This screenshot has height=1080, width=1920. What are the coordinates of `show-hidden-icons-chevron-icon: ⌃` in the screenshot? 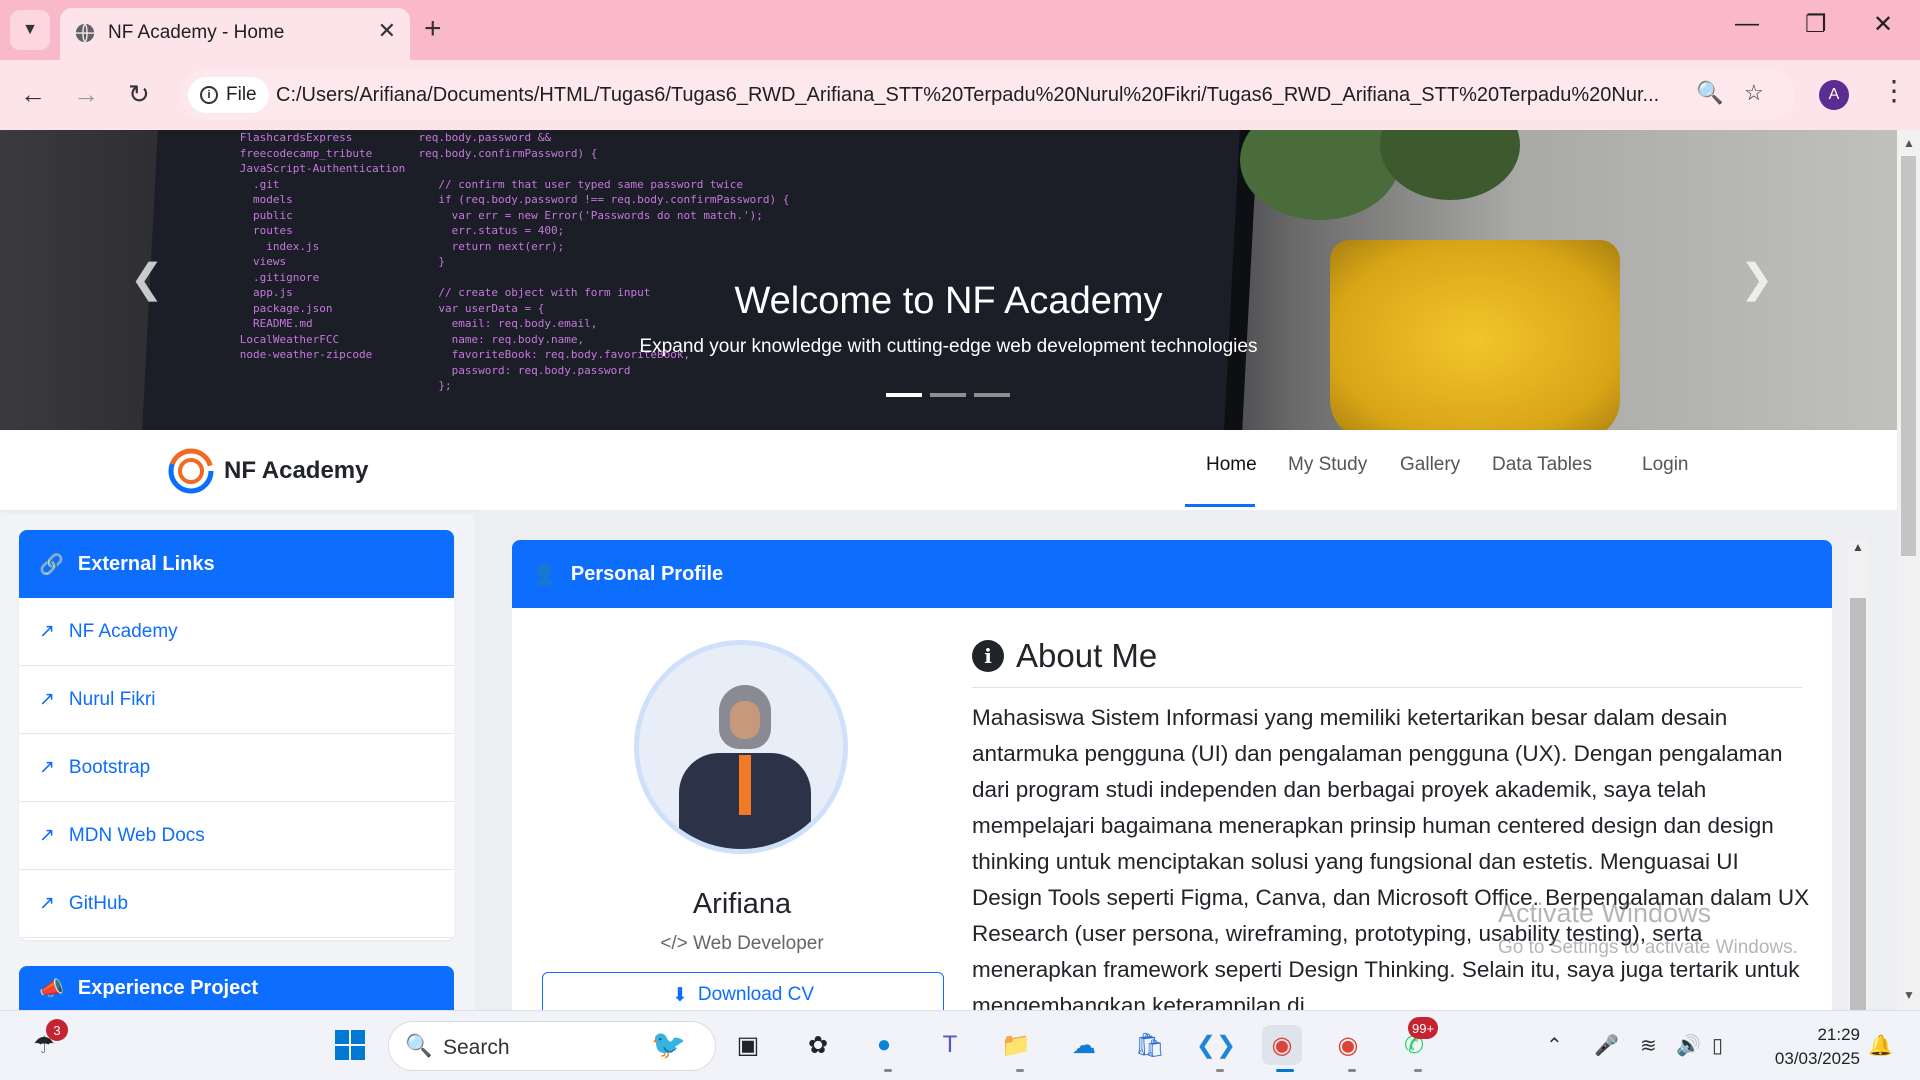 It's located at (1554, 1045).